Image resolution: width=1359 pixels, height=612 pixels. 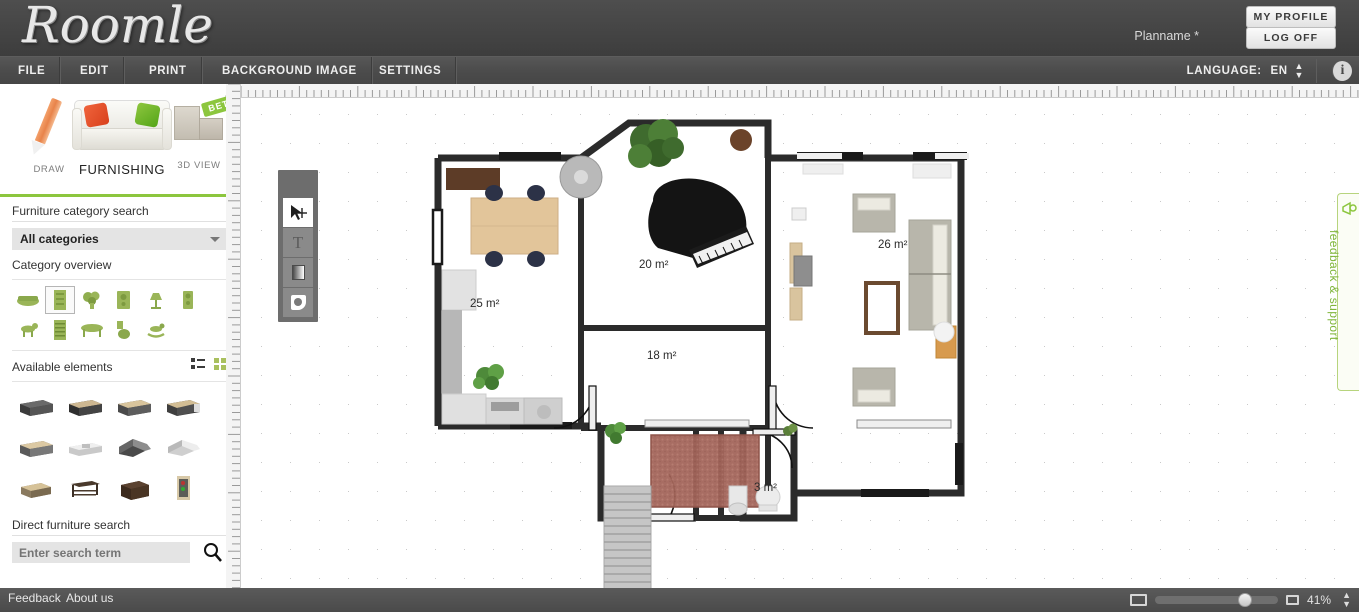 I want to click on info-icon: i, so click(x=1342, y=71).